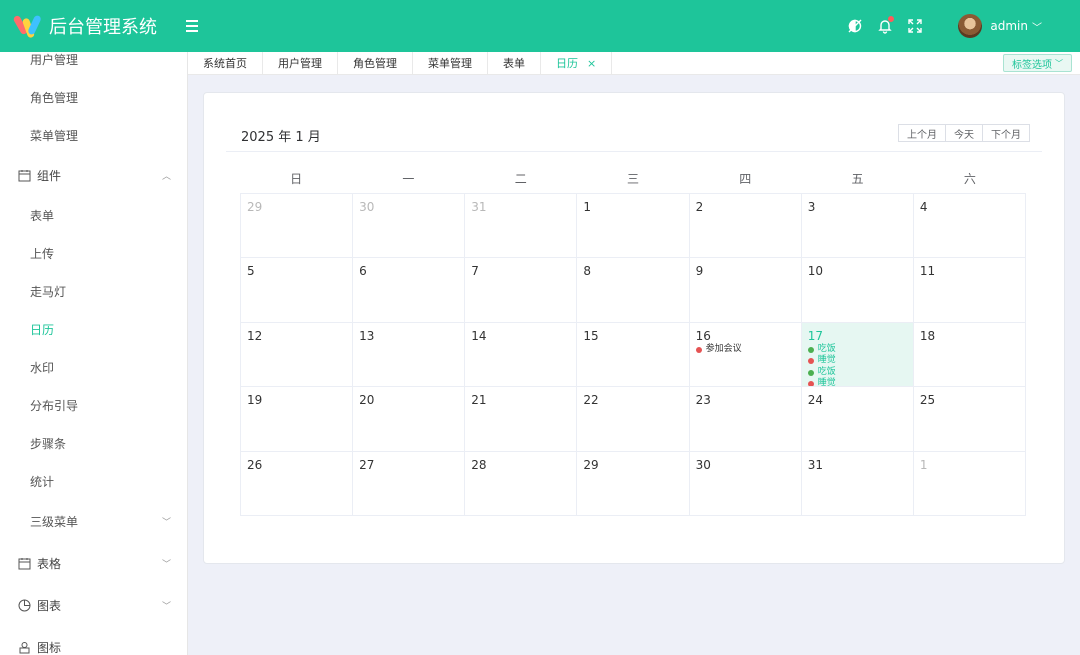  Describe the element at coordinates (885, 26) in the screenshot. I see `notification-bell-icon` at that location.